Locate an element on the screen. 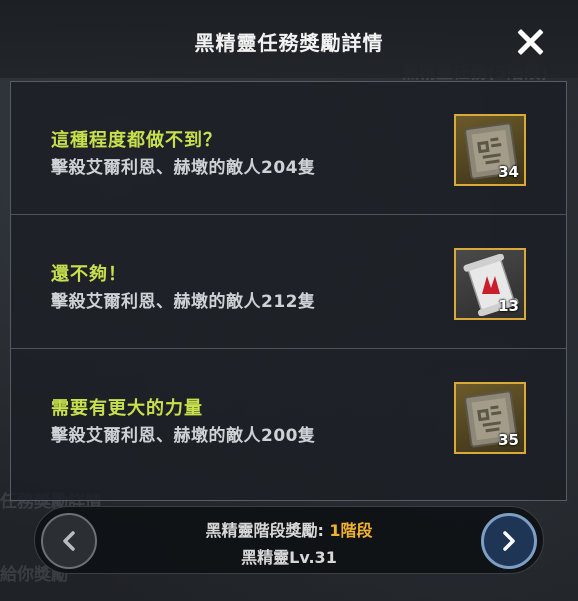 The image size is (578, 601). stage-reward-label: 黑精靈階段獎勵: 1階段 is located at coordinates (289, 529).